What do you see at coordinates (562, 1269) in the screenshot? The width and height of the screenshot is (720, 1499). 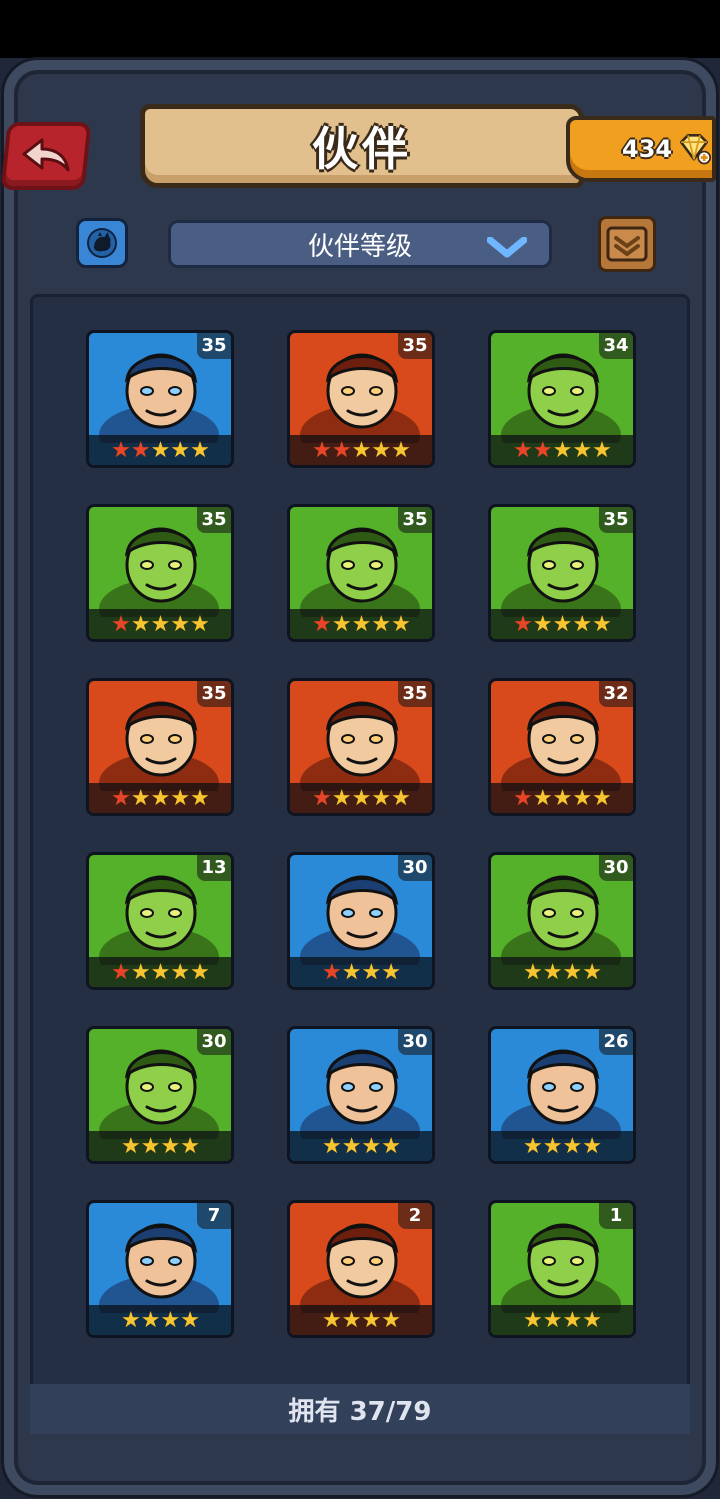 I see `partner-card: 1 ★ ★ ★ ★` at bounding box center [562, 1269].